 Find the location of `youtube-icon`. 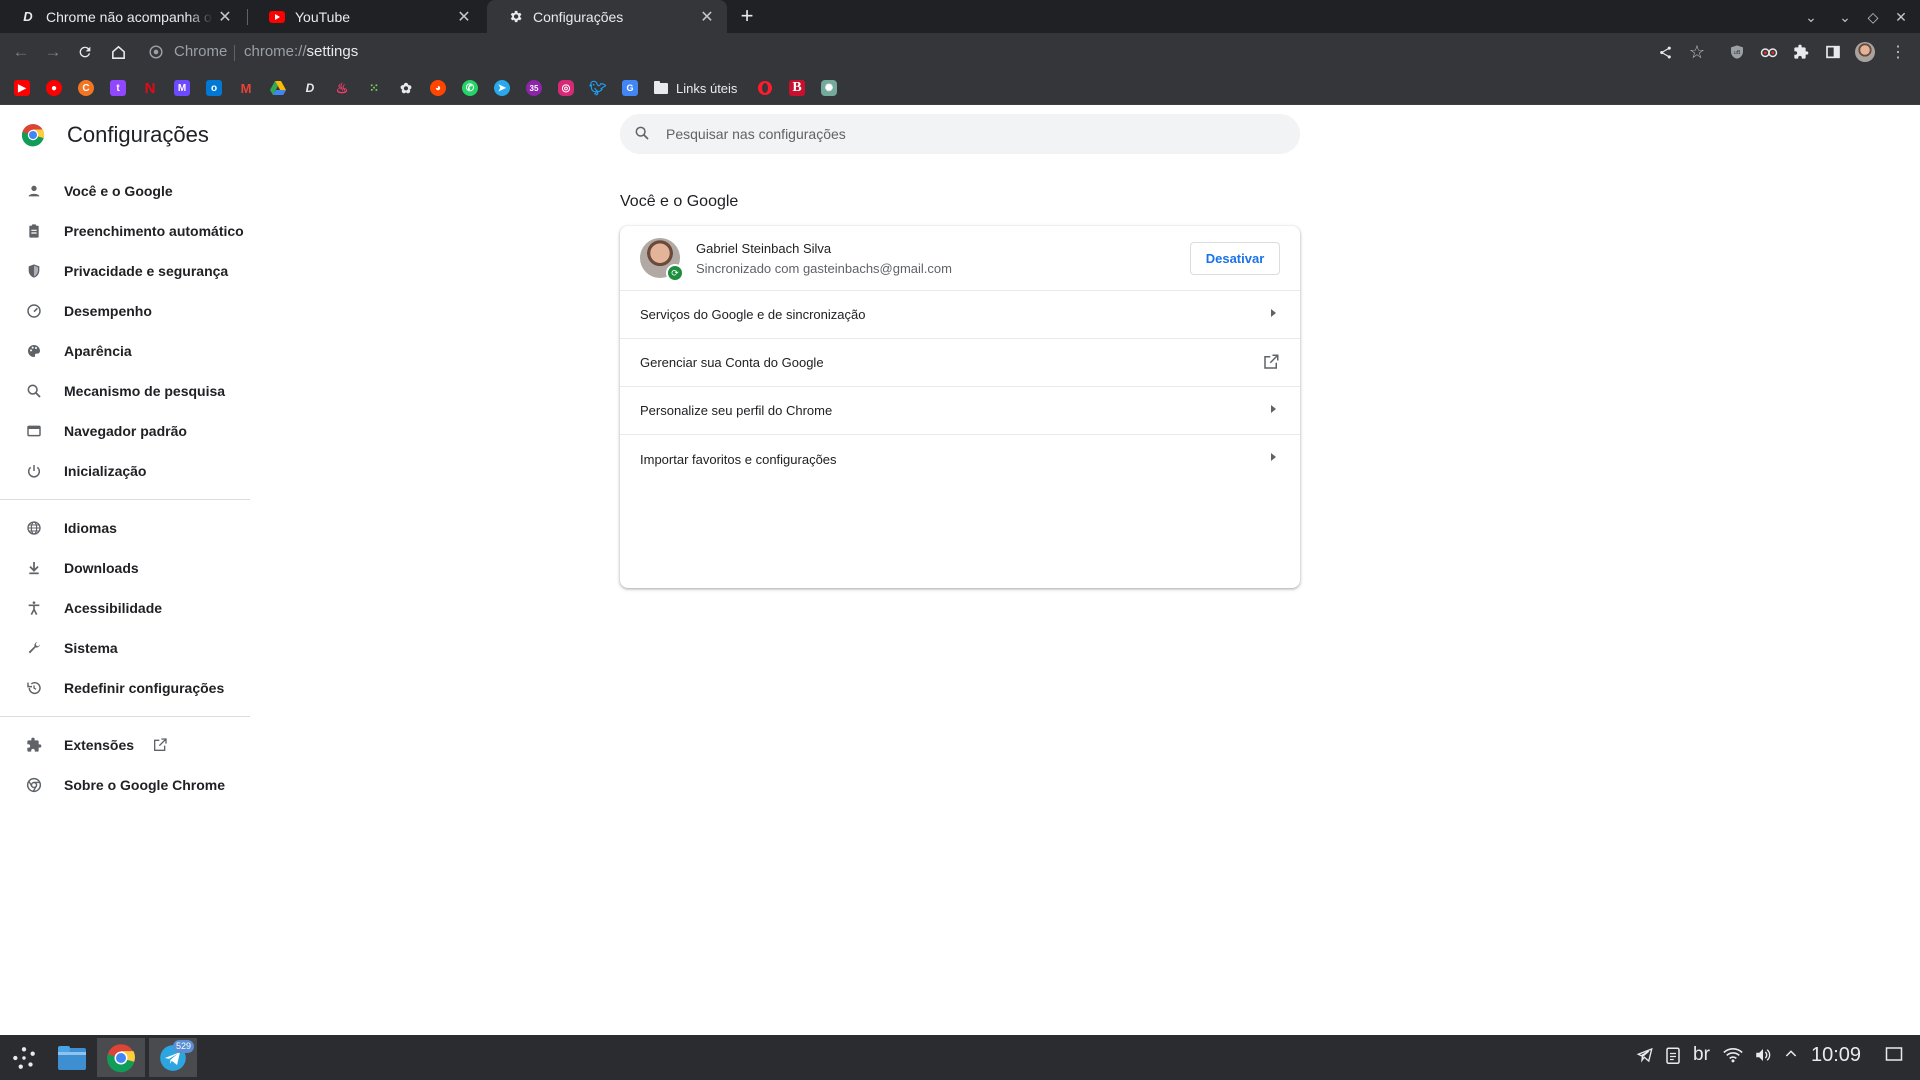

youtube-icon is located at coordinates (277, 17).